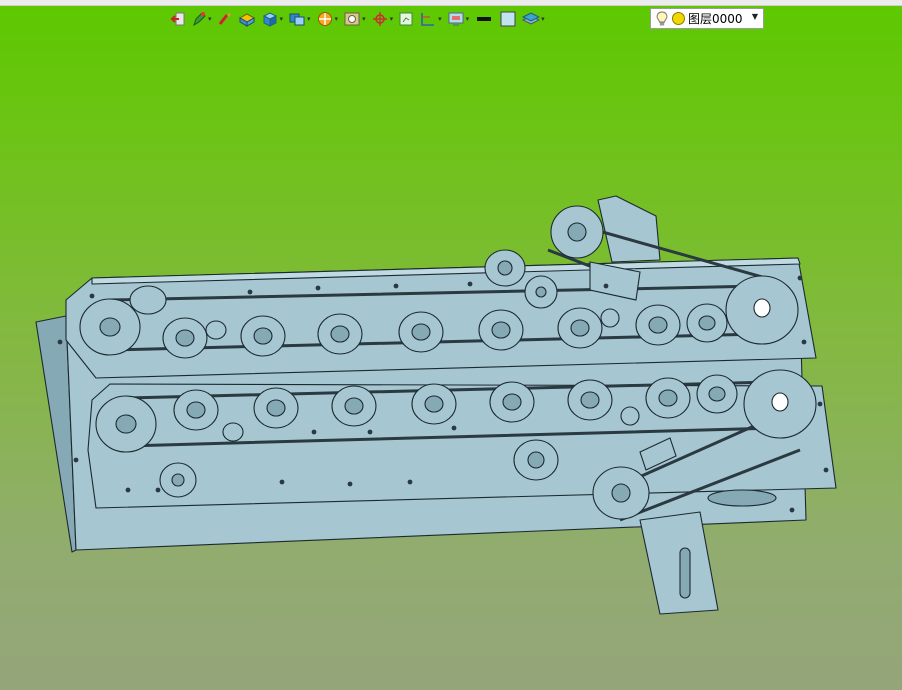  What do you see at coordinates (679, 563) in the screenshot?
I see `mount-bracket` at bounding box center [679, 563].